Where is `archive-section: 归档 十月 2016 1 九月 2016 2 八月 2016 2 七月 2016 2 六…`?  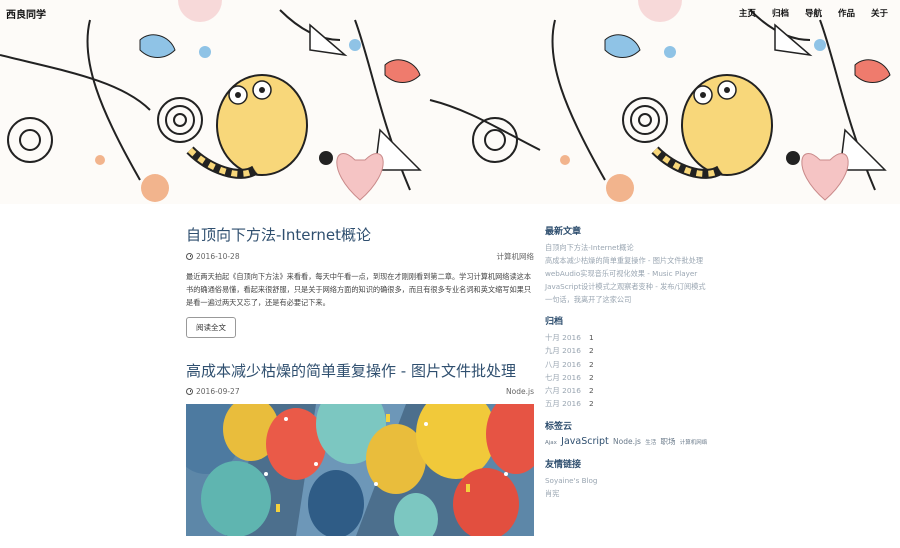
archive-section: 归档 十月 2016 1 九月 2016 2 八月 2016 2 七月 2016 2 六… is located at coordinates (640, 362).